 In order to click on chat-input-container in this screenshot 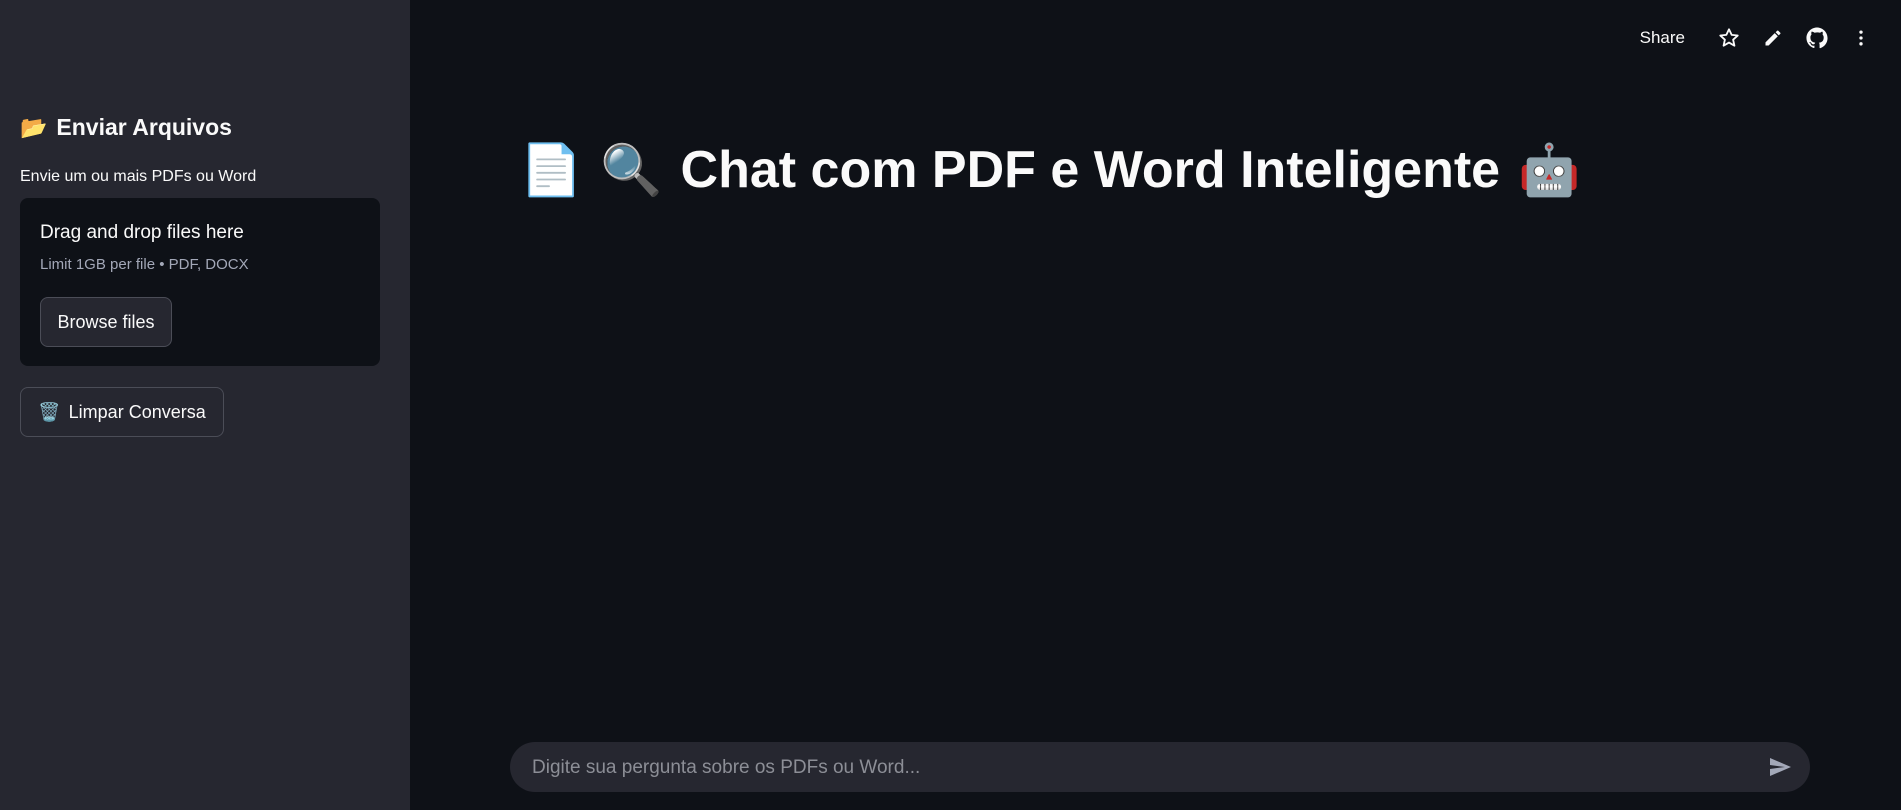, I will do `click(1160, 768)`.